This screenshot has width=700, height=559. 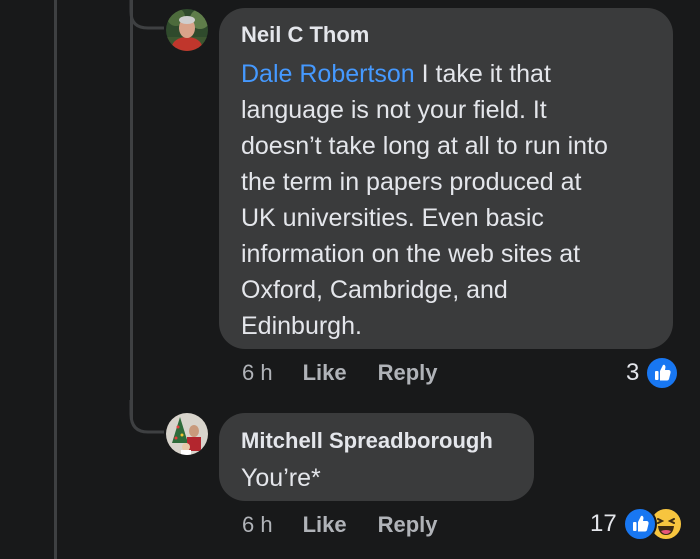 What do you see at coordinates (603, 523) in the screenshot?
I see `reaction-count: 17` at bounding box center [603, 523].